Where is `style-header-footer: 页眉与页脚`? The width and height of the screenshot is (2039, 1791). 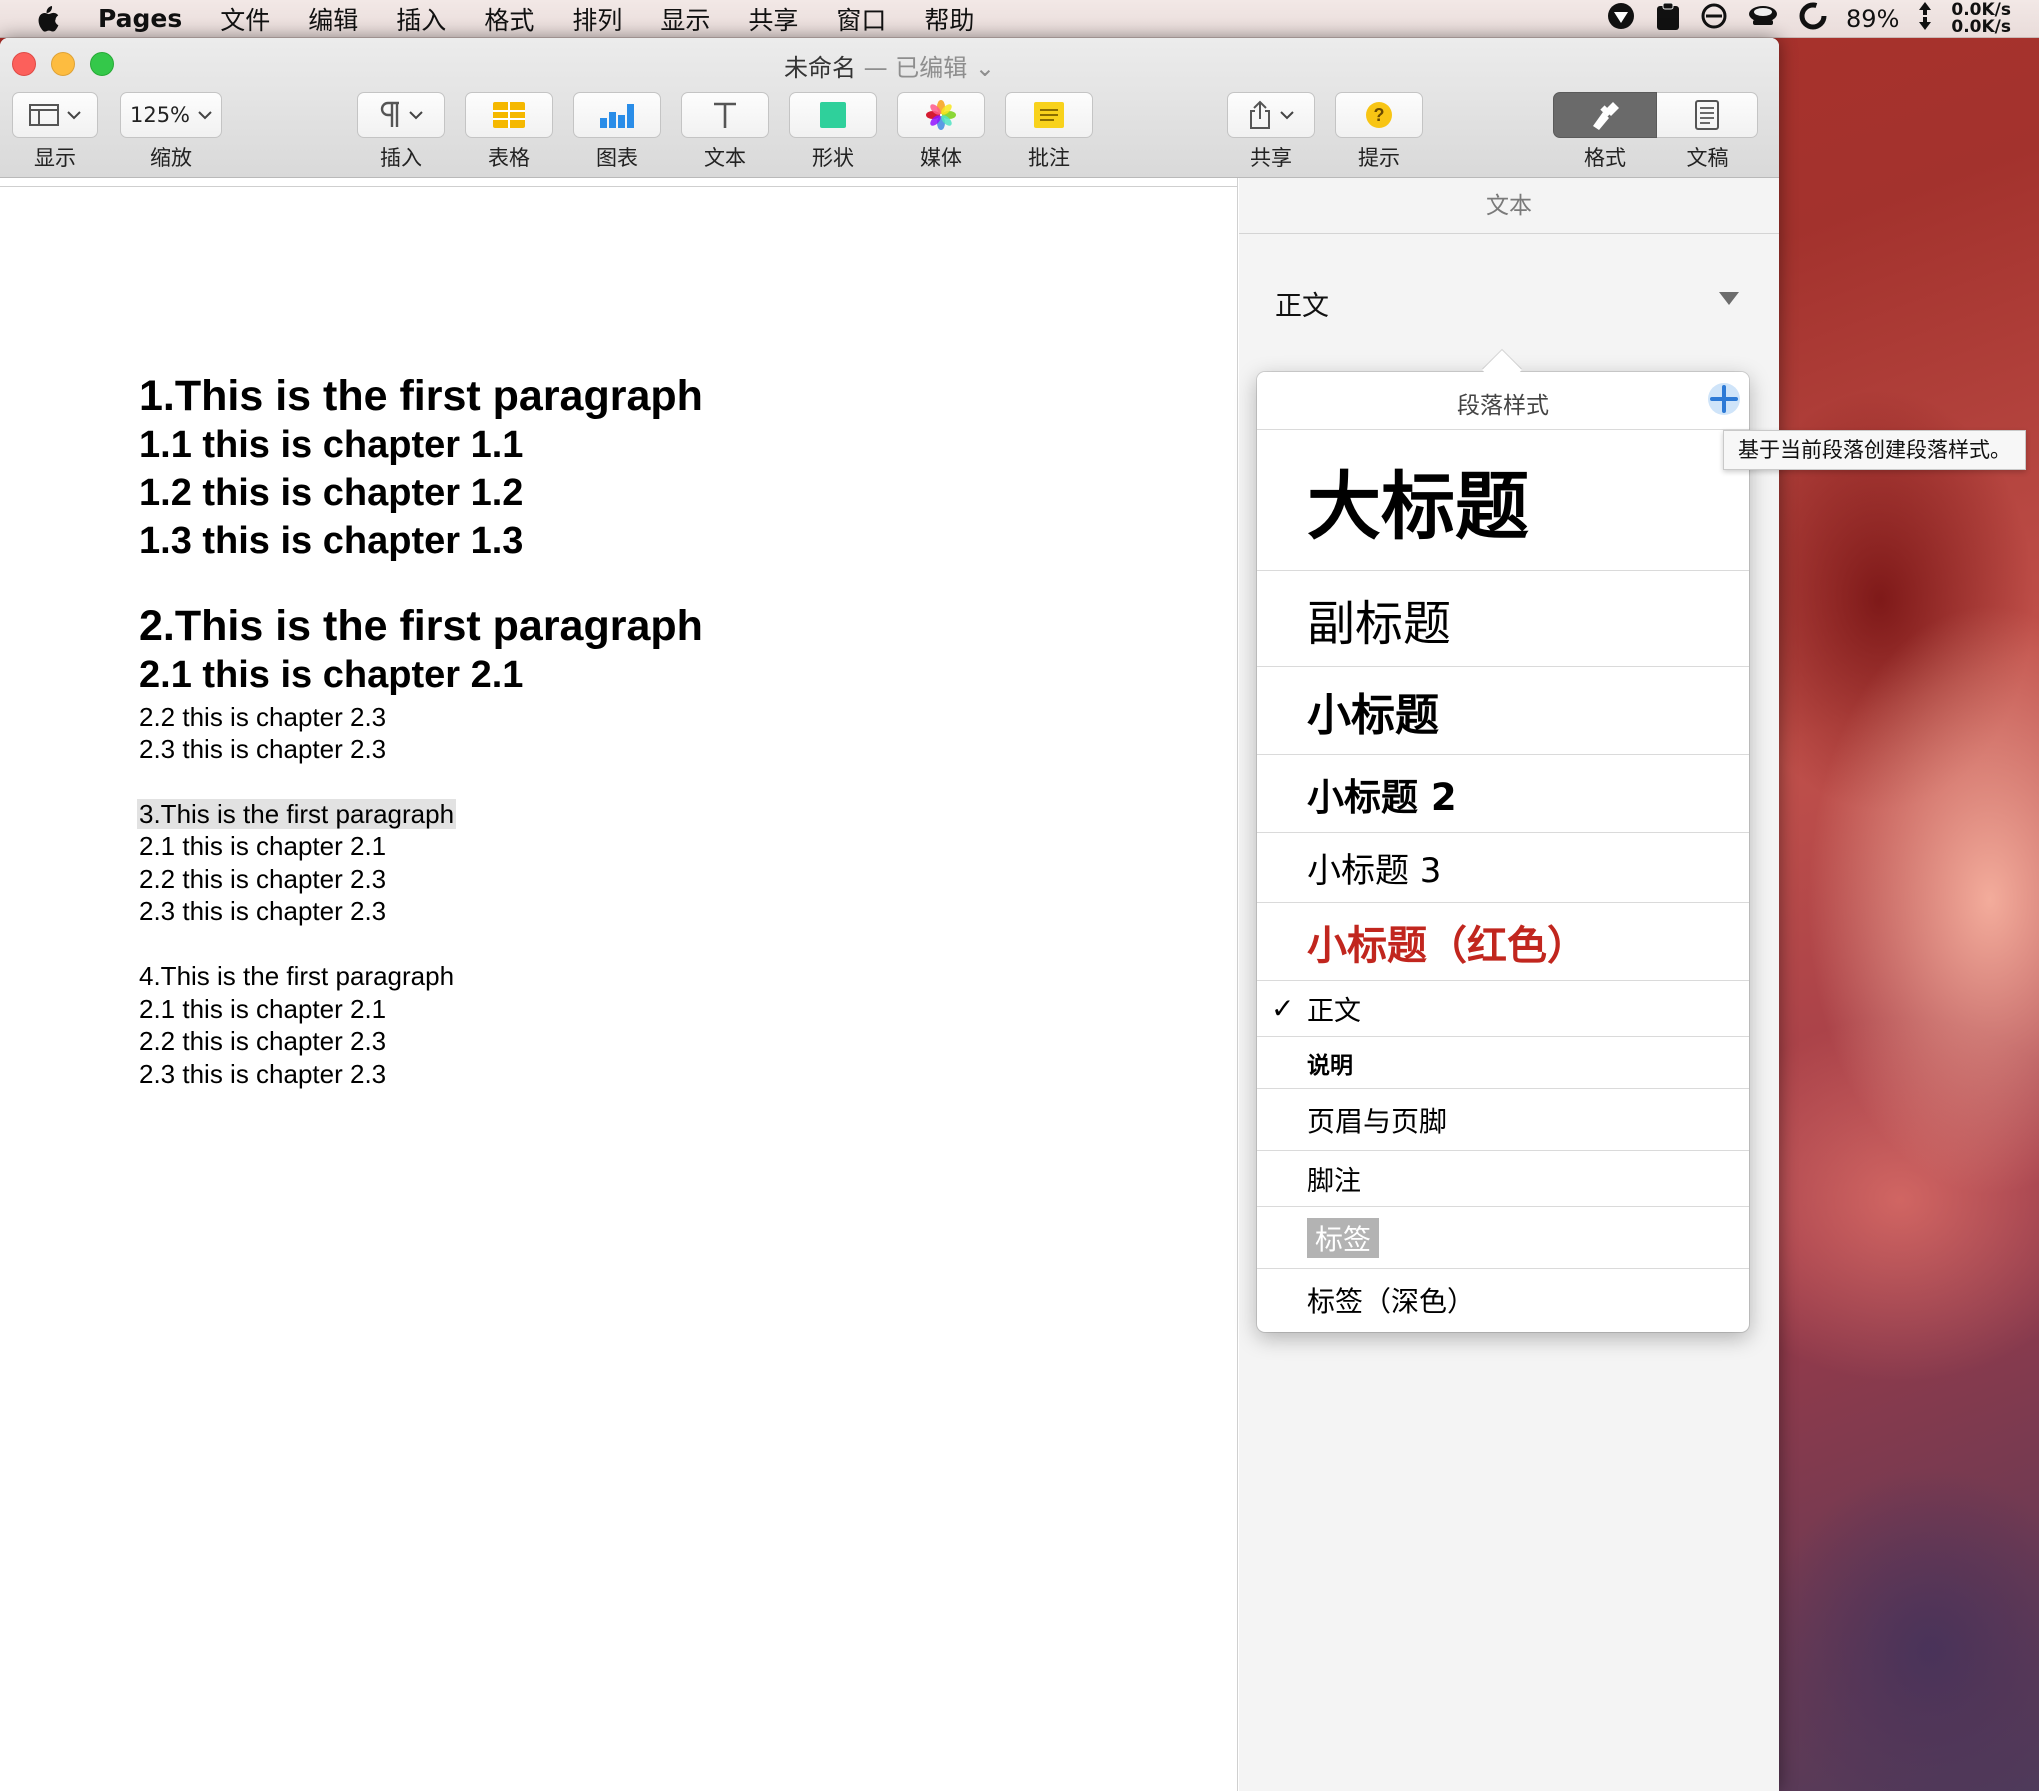
style-header-footer: 页眉与页脚 is located at coordinates (1503, 1120).